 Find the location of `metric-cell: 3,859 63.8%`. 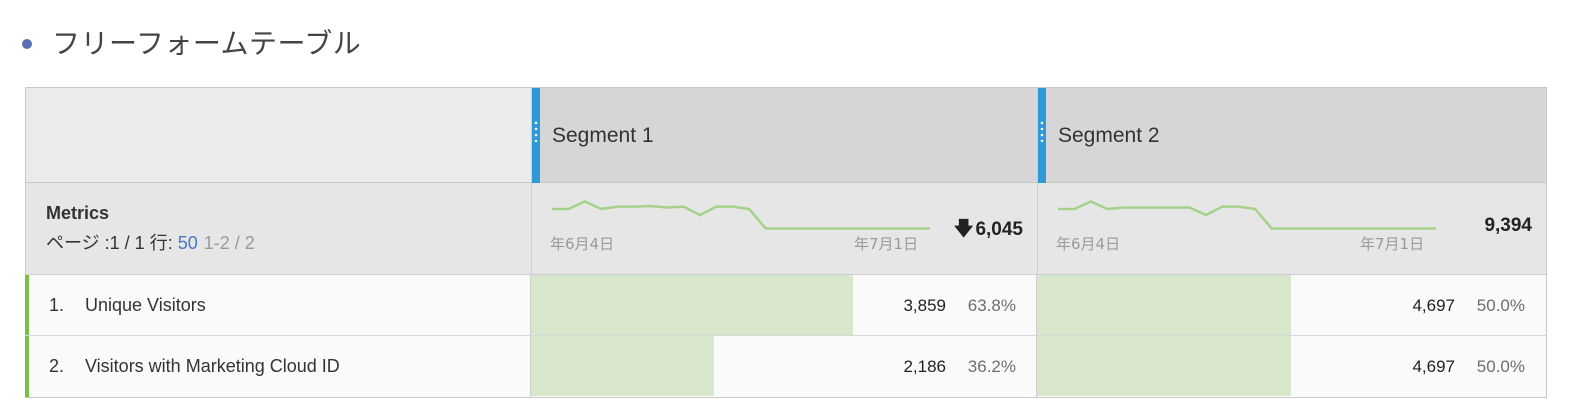

metric-cell: 3,859 63.8% is located at coordinates (784, 305).